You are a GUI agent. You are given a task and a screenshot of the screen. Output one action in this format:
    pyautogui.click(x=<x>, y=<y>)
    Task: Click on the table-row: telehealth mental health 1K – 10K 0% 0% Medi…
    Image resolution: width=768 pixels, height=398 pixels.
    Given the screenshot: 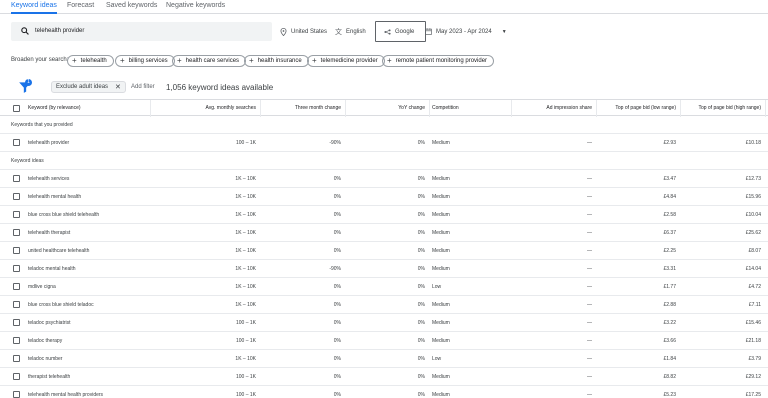 What is the action you would take?
    pyautogui.click(x=384, y=197)
    